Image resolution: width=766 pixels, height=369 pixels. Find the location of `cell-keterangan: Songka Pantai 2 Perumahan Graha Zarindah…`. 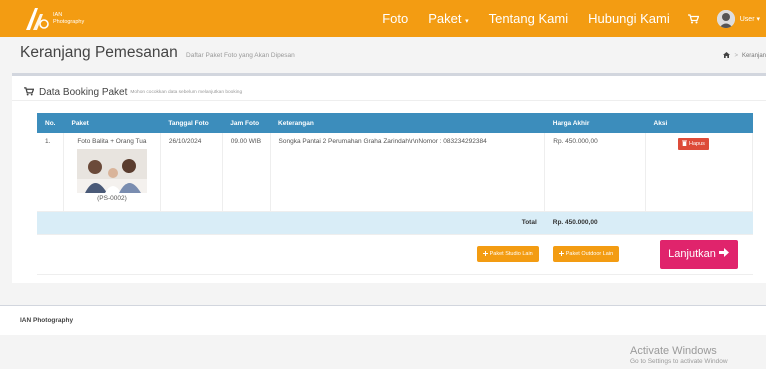

cell-keterangan: Songka Pantai 2 Perumahan Graha Zarindah… is located at coordinates (408, 172).